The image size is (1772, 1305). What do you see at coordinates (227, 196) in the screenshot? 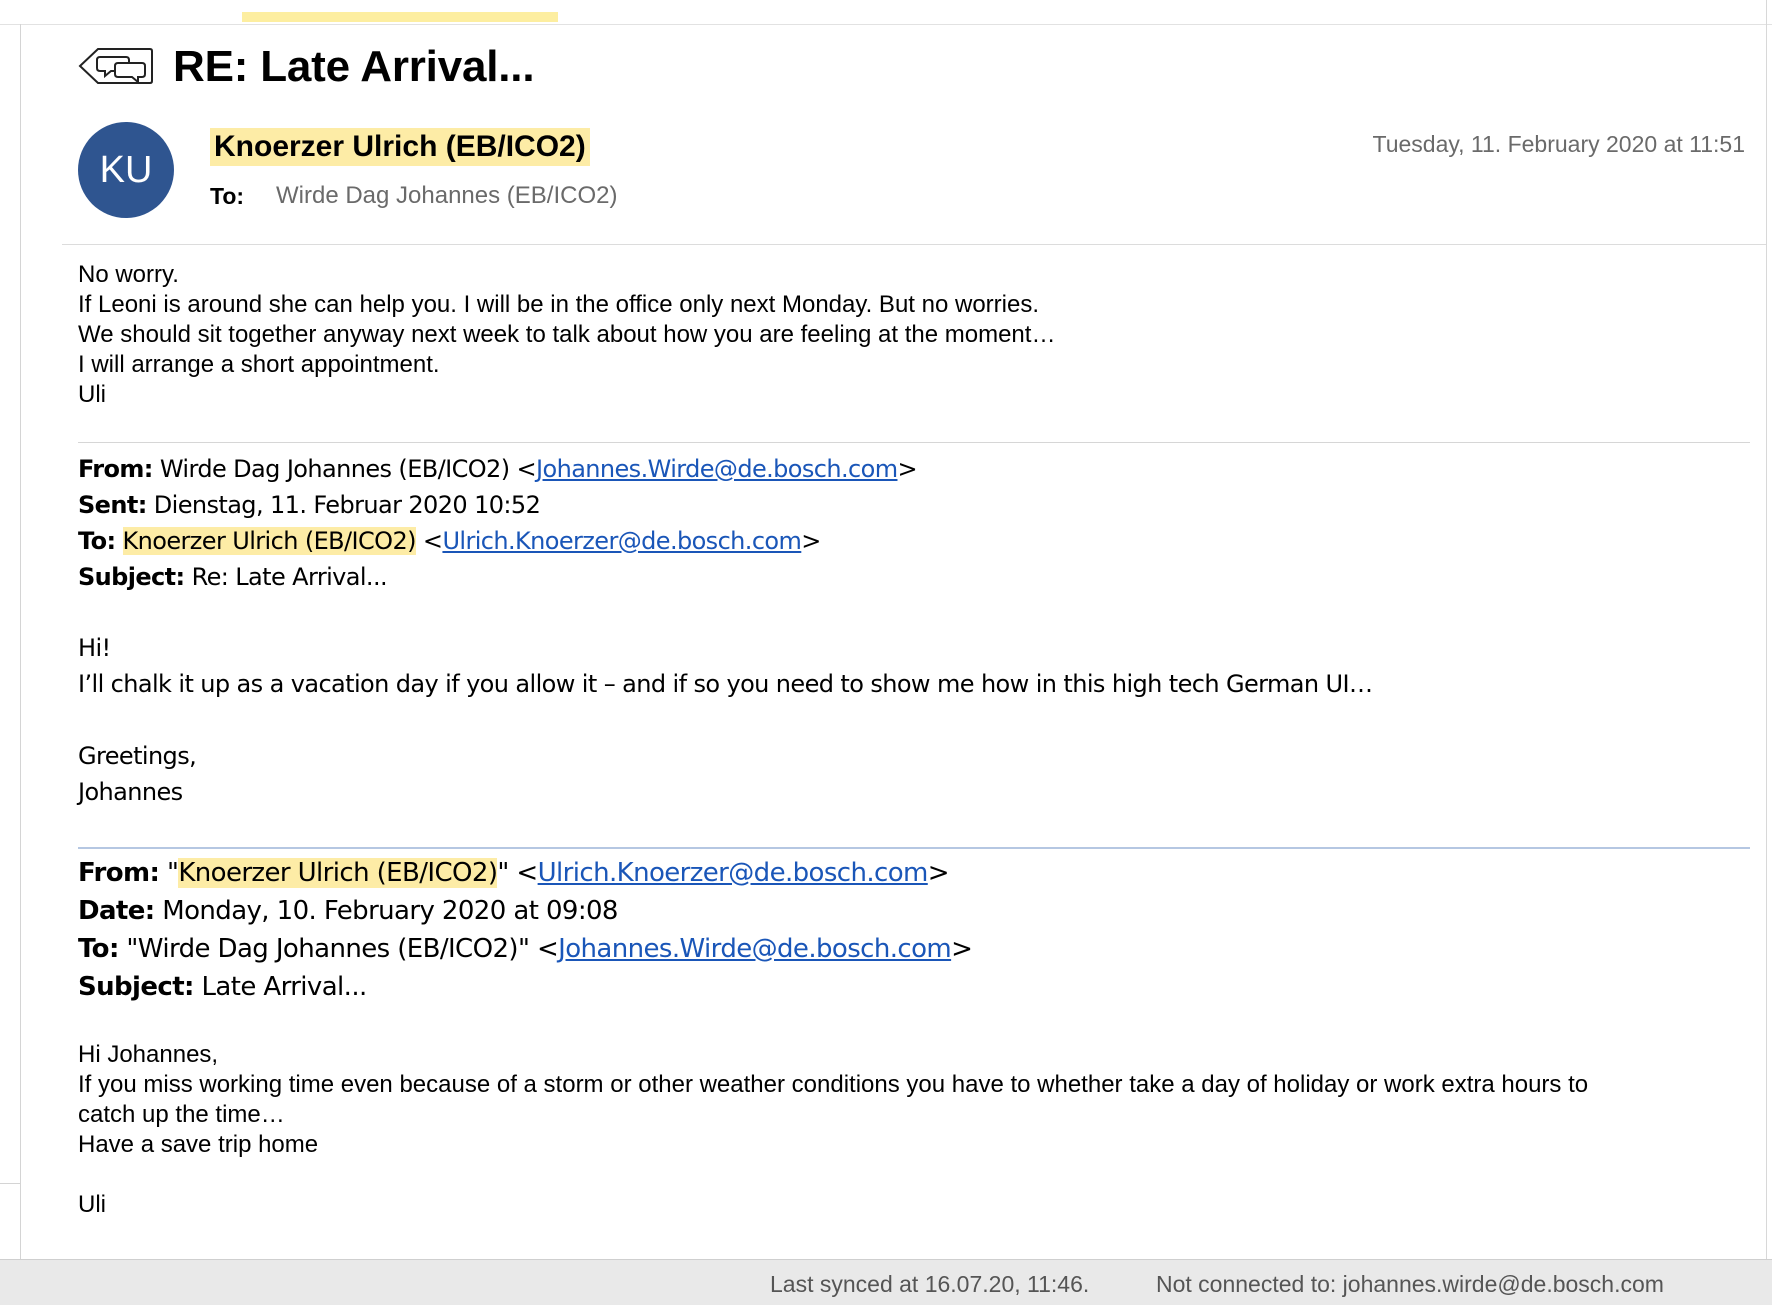
I see `to-label: To:` at bounding box center [227, 196].